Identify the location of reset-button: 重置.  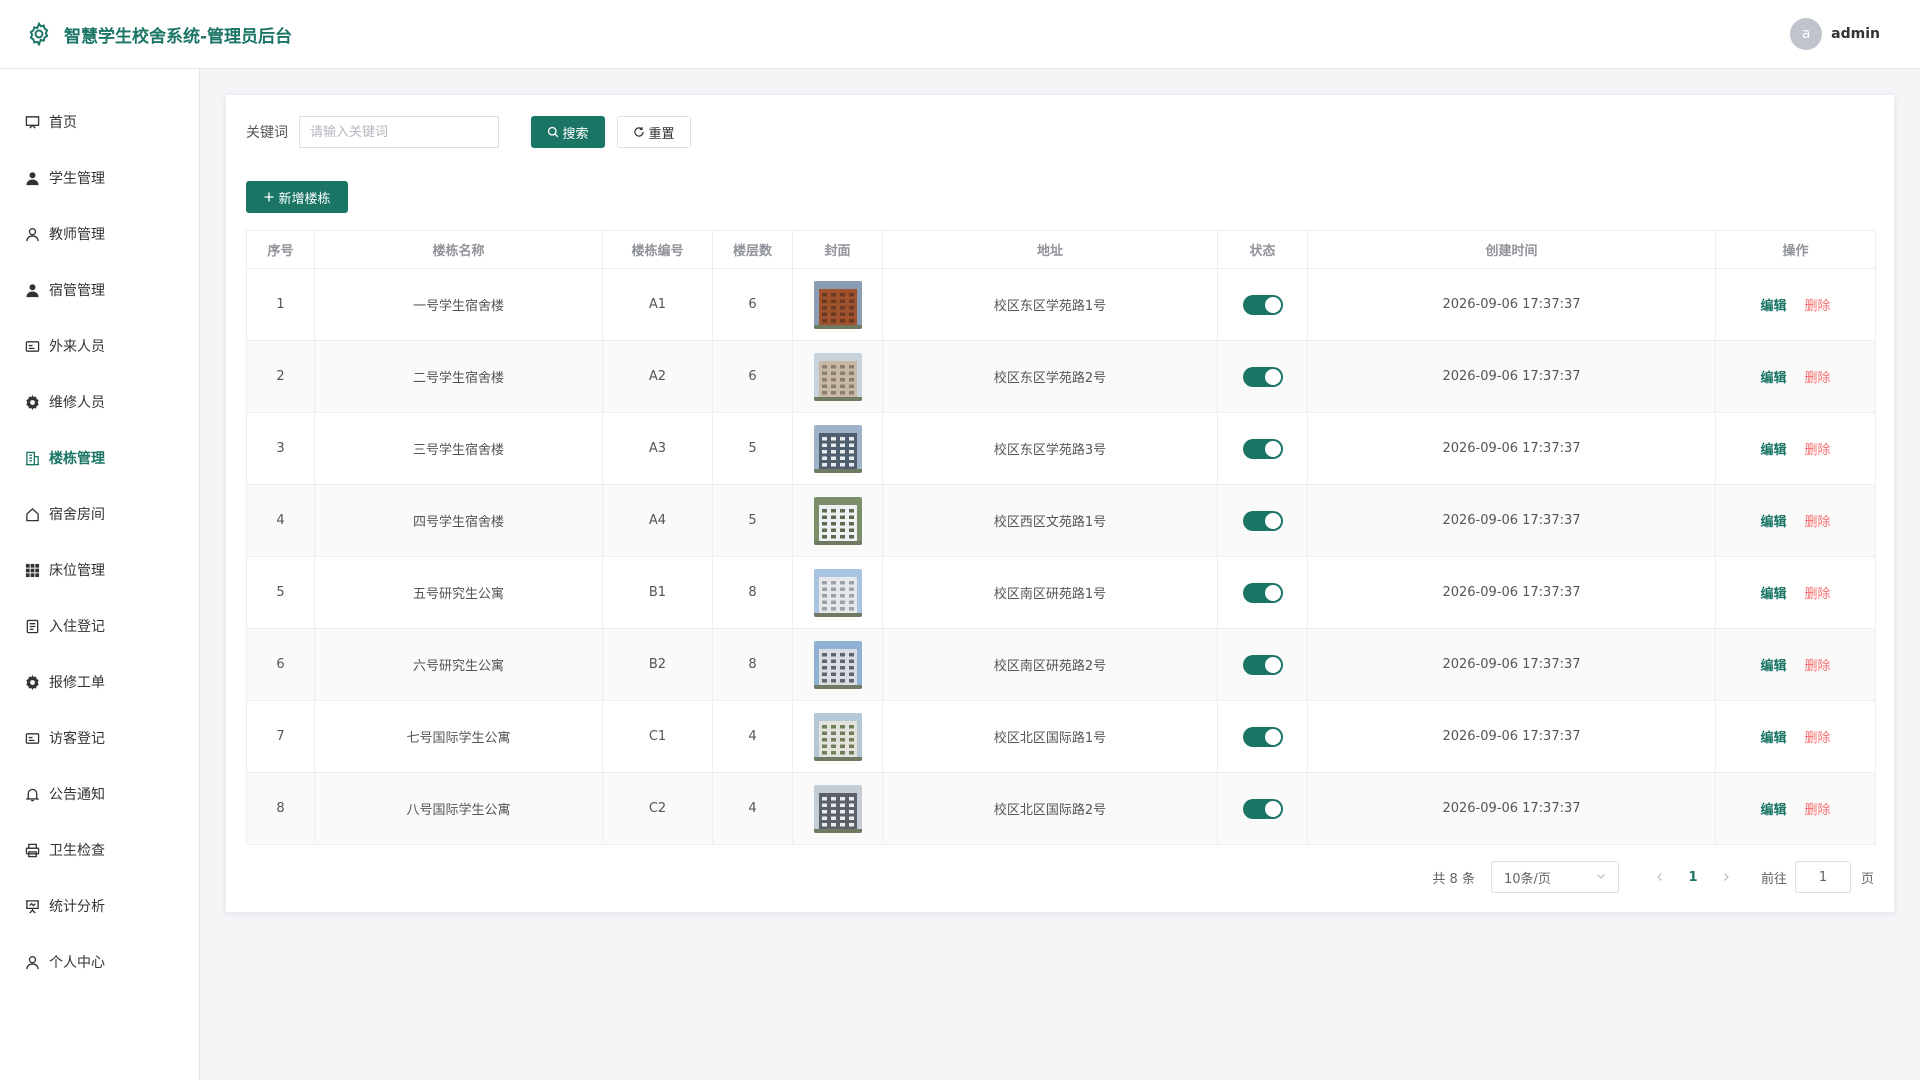
(654, 132).